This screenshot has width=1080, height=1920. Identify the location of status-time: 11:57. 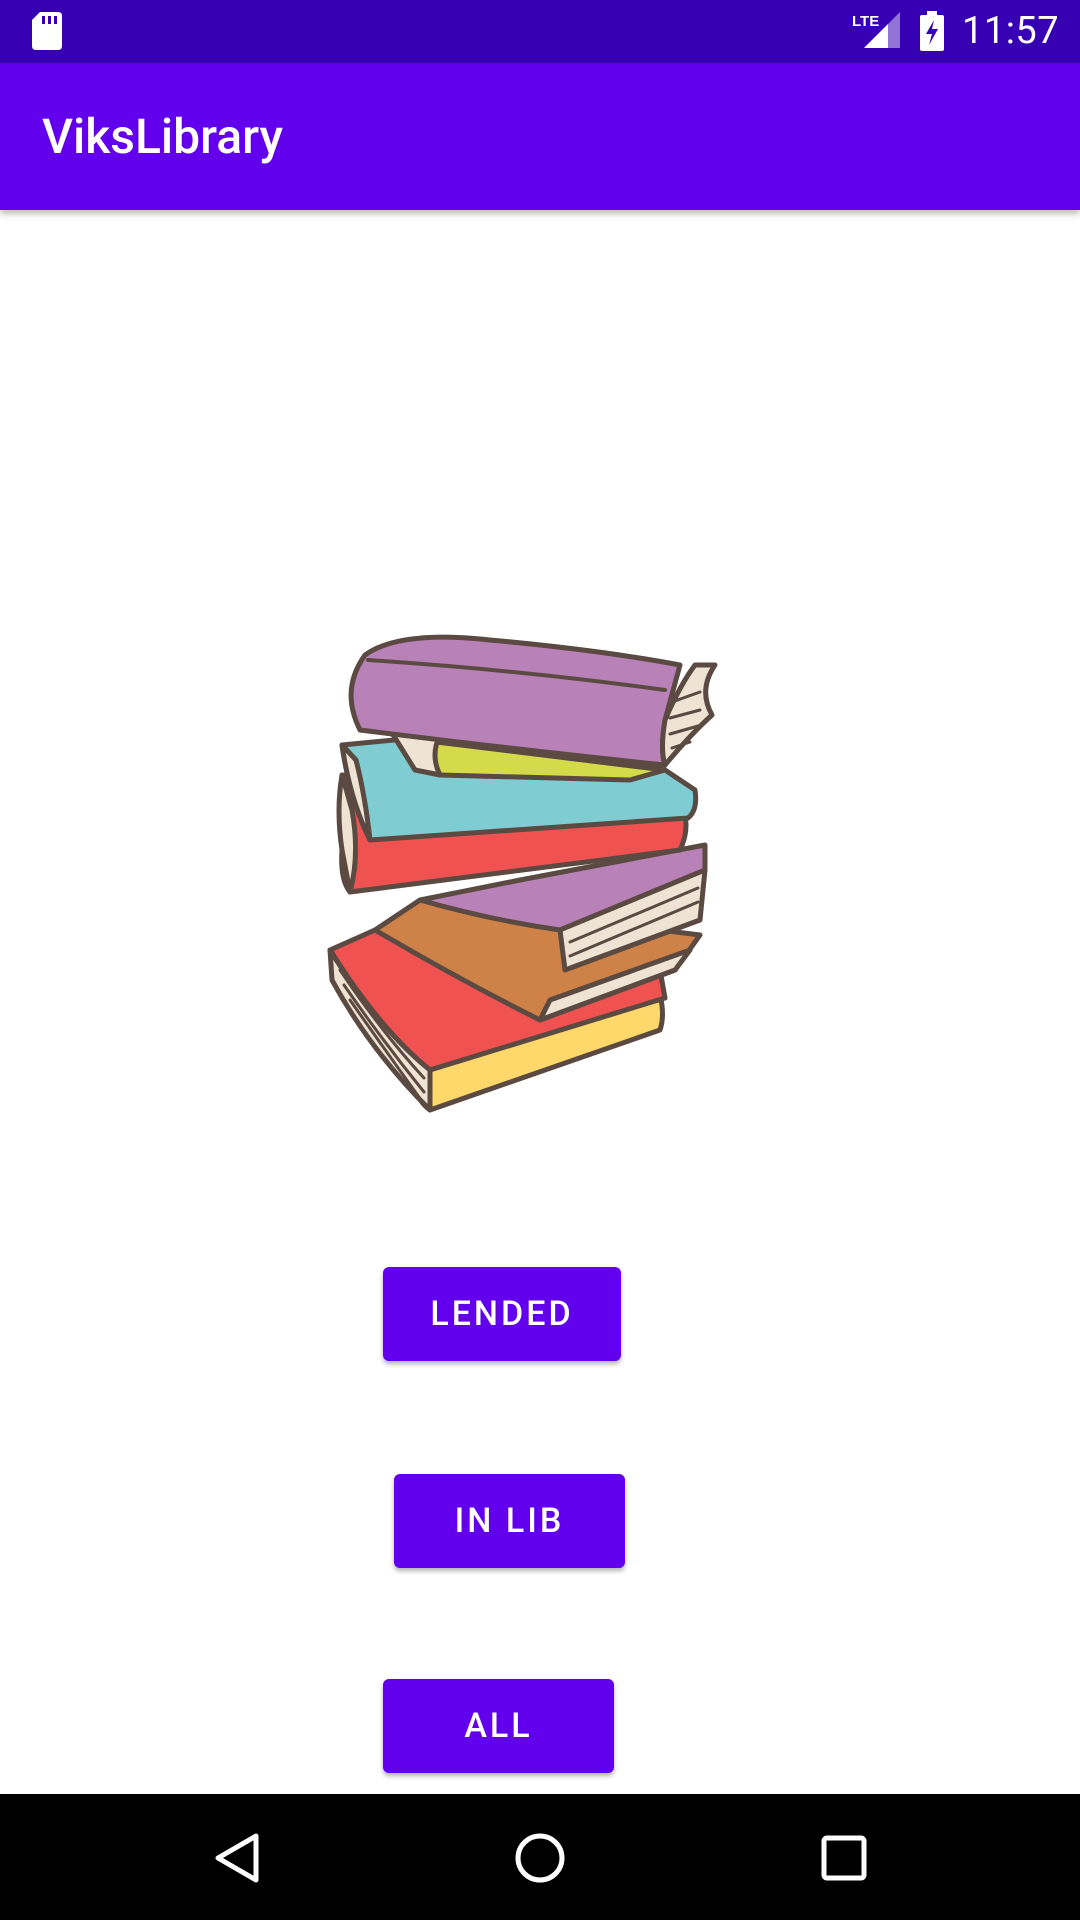
(1011, 31).